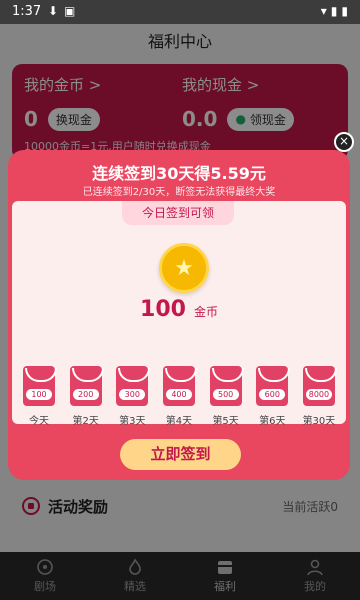 The height and width of the screenshot is (600, 360). I want to click on sign-in-button: 立即签到, so click(180, 454).